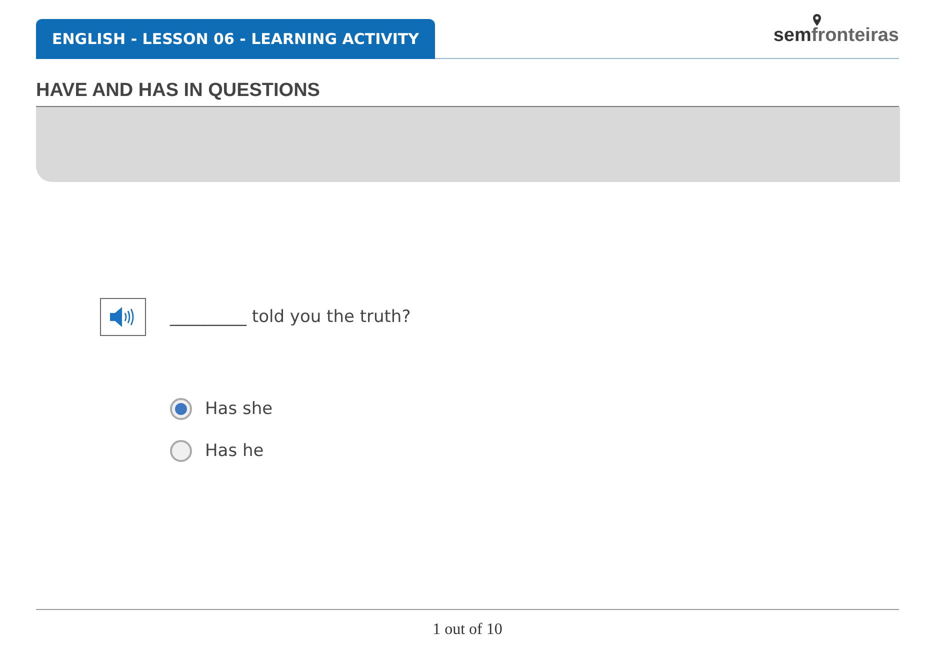 Image resolution: width=940 pixels, height=656 pixels. Describe the element at coordinates (239, 409) in the screenshot. I see `option-label: Has she` at that location.